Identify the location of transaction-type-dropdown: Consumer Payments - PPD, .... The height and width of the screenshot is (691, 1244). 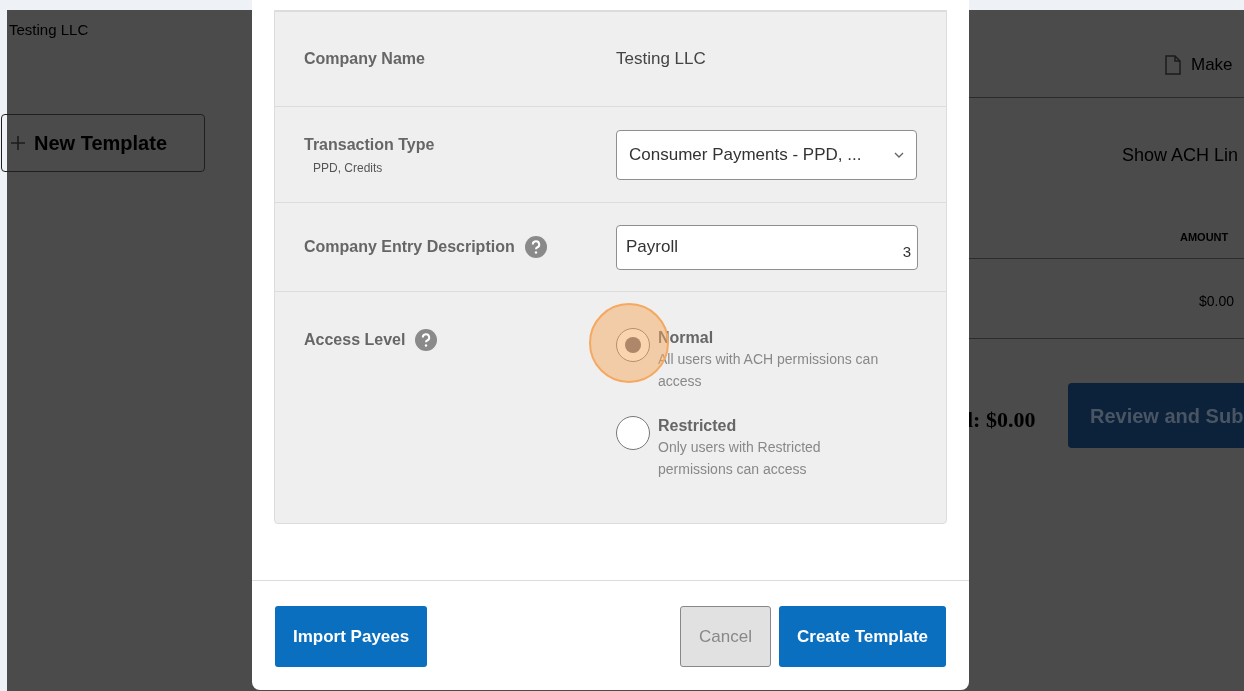
(766, 154).